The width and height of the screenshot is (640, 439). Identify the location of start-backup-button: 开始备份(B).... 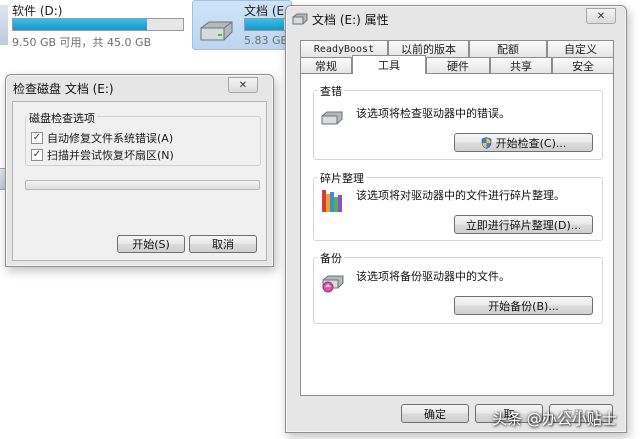
(523, 305).